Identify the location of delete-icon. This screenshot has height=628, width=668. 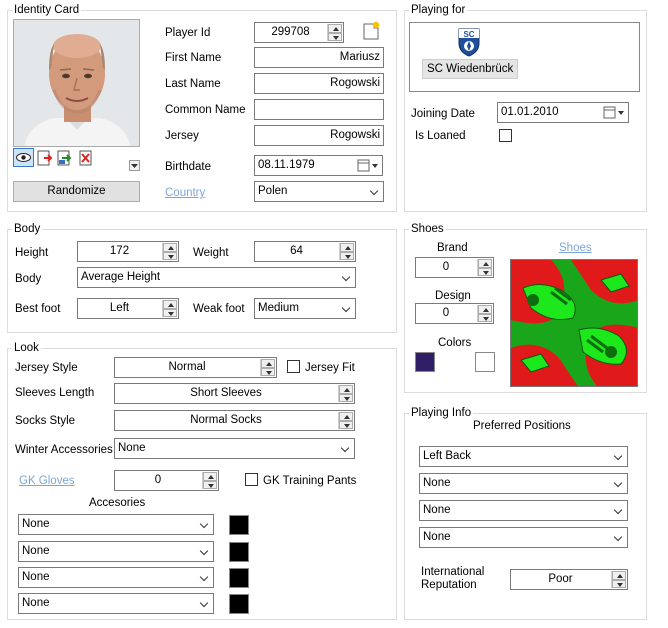
(85, 158).